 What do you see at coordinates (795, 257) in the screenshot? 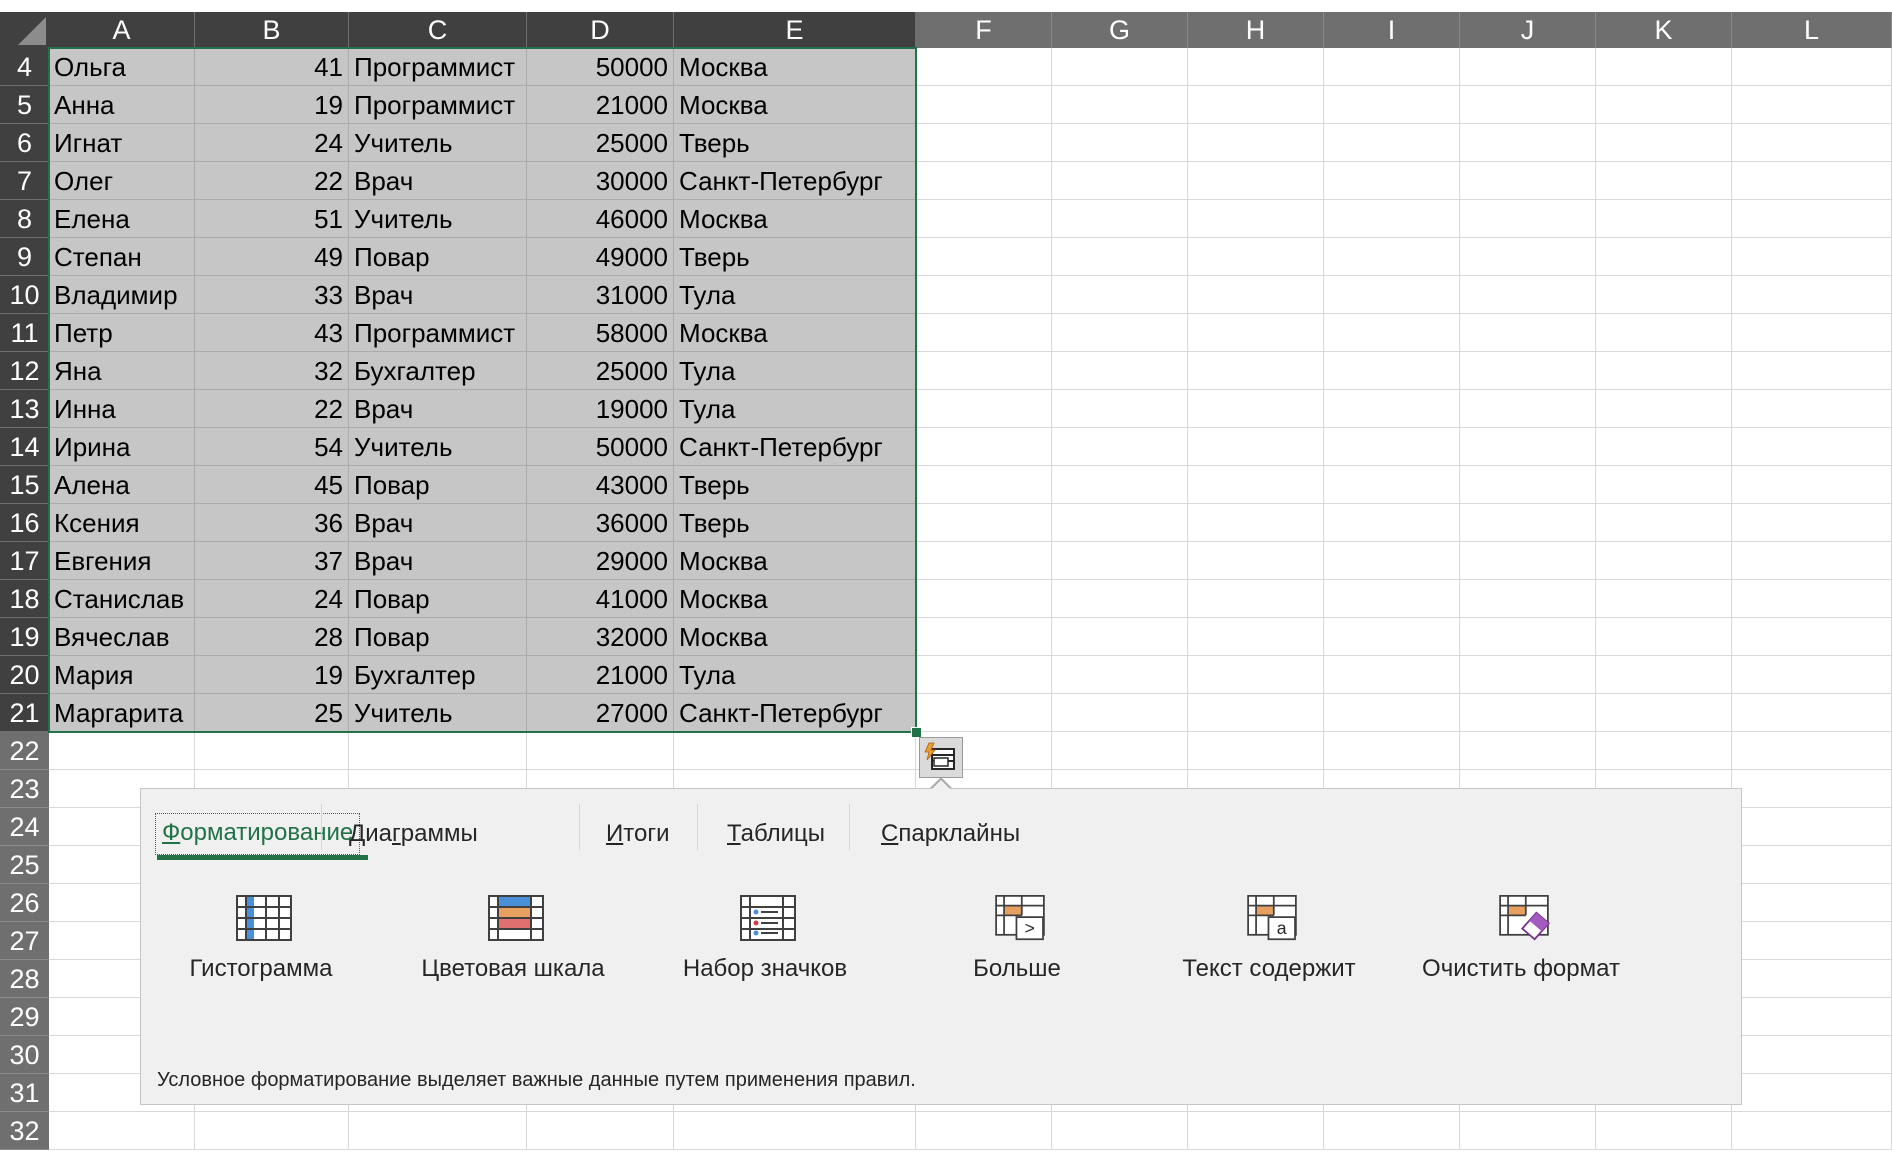
I see `cell-e: Тверь` at bounding box center [795, 257].